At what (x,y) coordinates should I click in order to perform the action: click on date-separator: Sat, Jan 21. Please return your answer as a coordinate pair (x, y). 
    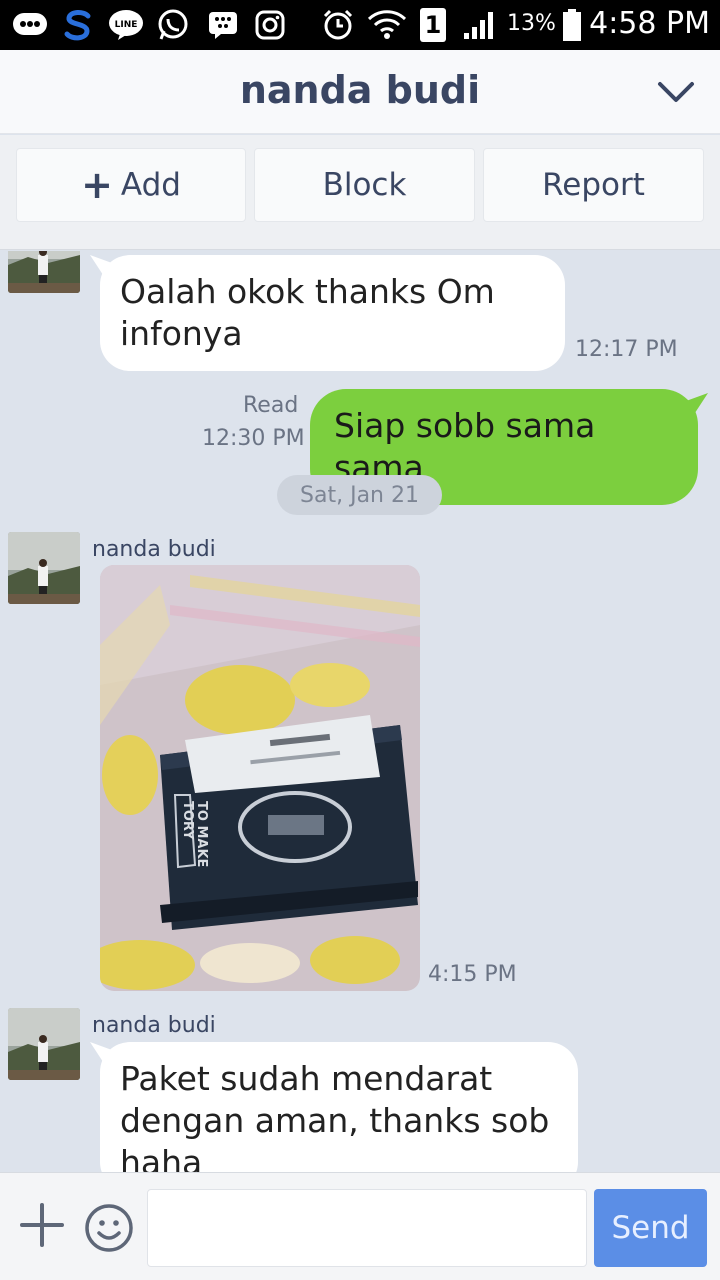
    Looking at the image, I should click on (359, 495).